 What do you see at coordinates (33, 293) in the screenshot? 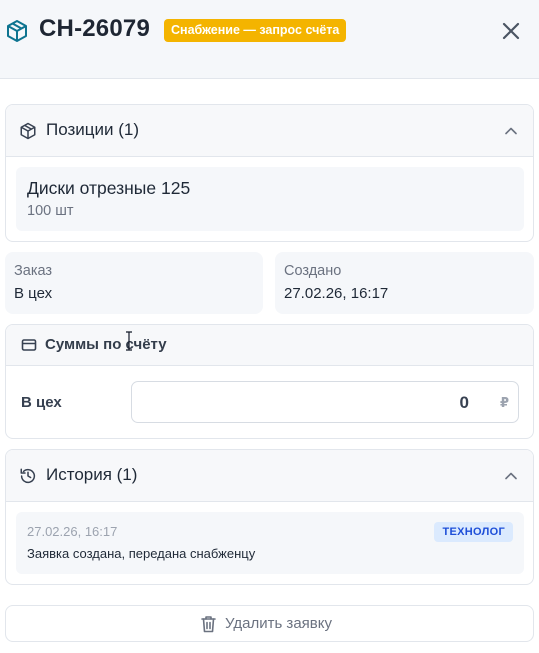
I see `order-value: В цех` at bounding box center [33, 293].